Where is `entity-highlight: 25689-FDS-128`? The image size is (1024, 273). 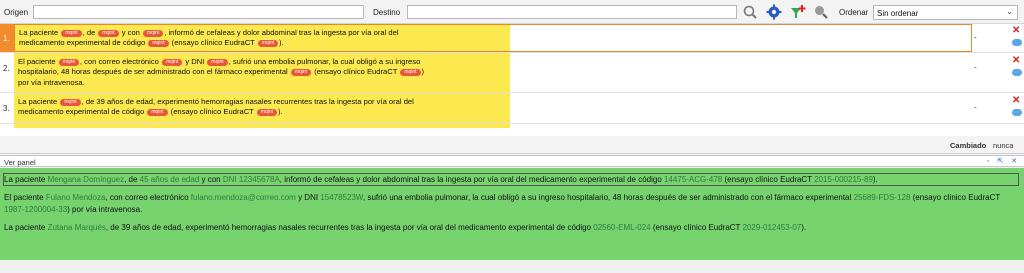
entity-highlight: 25689-FDS-128 is located at coordinates (882, 198).